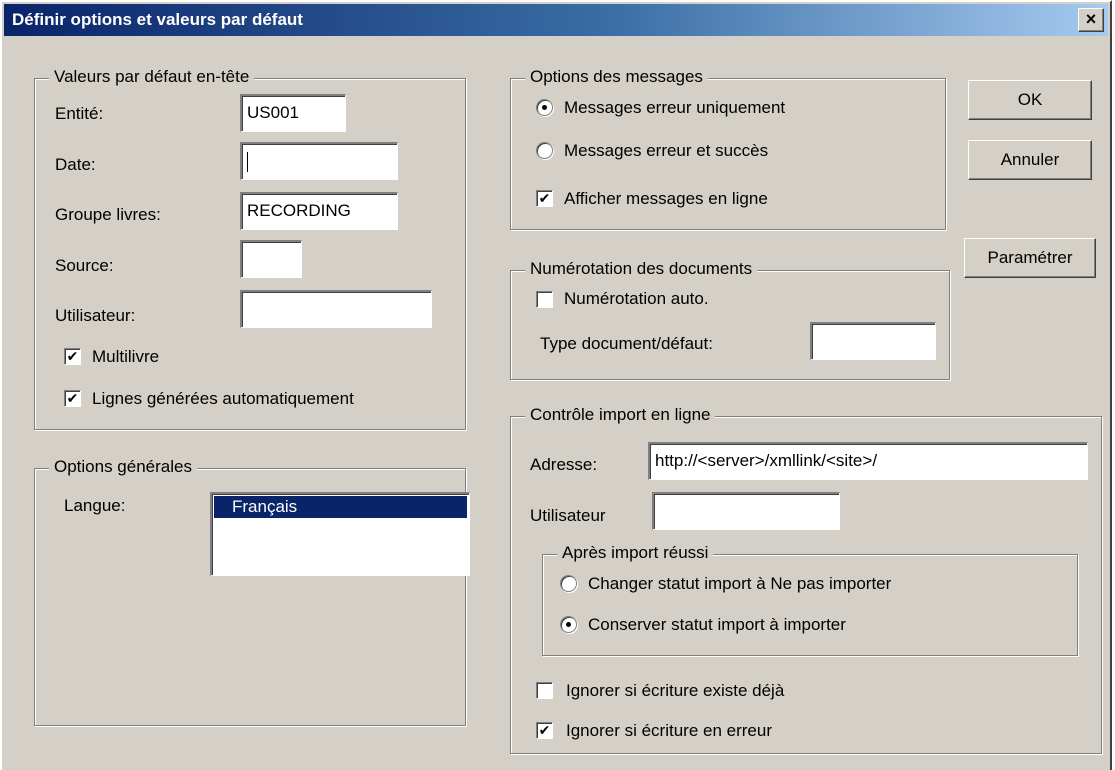 Image resolution: width=1115 pixels, height=770 pixels. What do you see at coordinates (157, 19) in the screenshot?
I see `window-title: Définir options et valeurs par défaut` at bounding box center [157, 19].